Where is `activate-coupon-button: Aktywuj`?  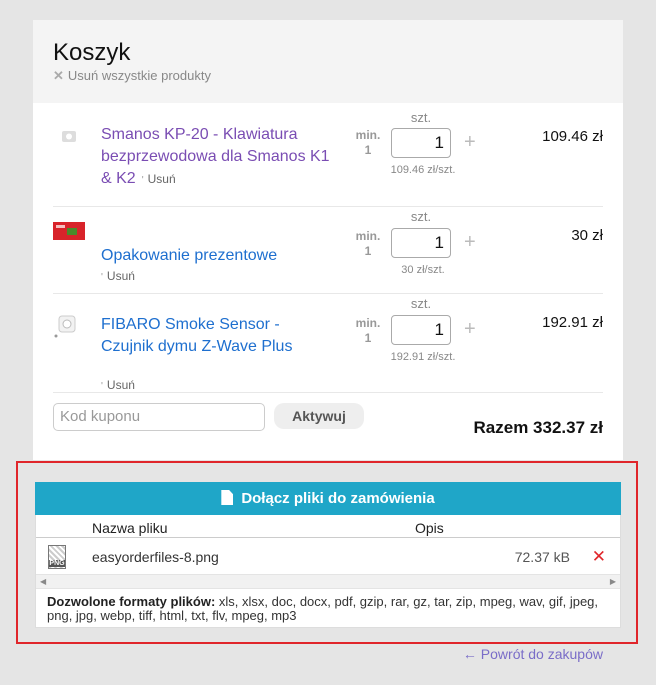 activate-coupon-button: Aktywuj is located at coordinates (319, 416).